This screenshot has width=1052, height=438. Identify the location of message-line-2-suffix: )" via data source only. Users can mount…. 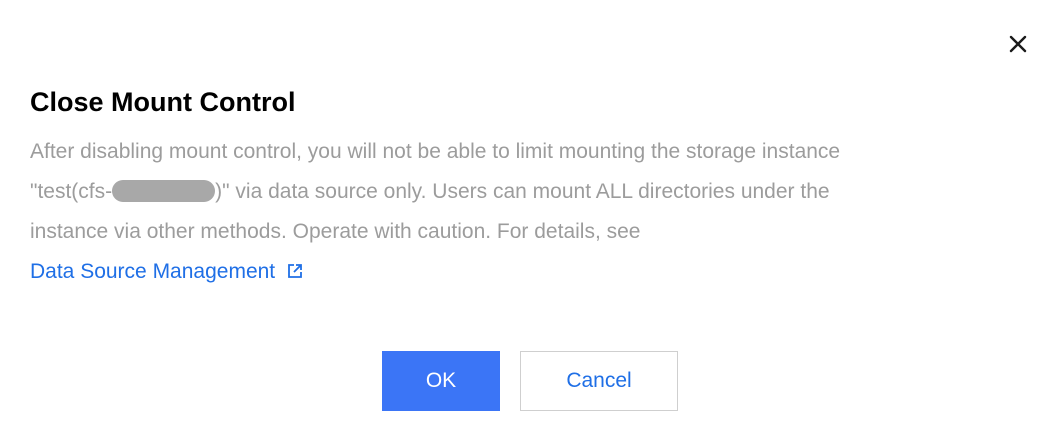
(522, 191).